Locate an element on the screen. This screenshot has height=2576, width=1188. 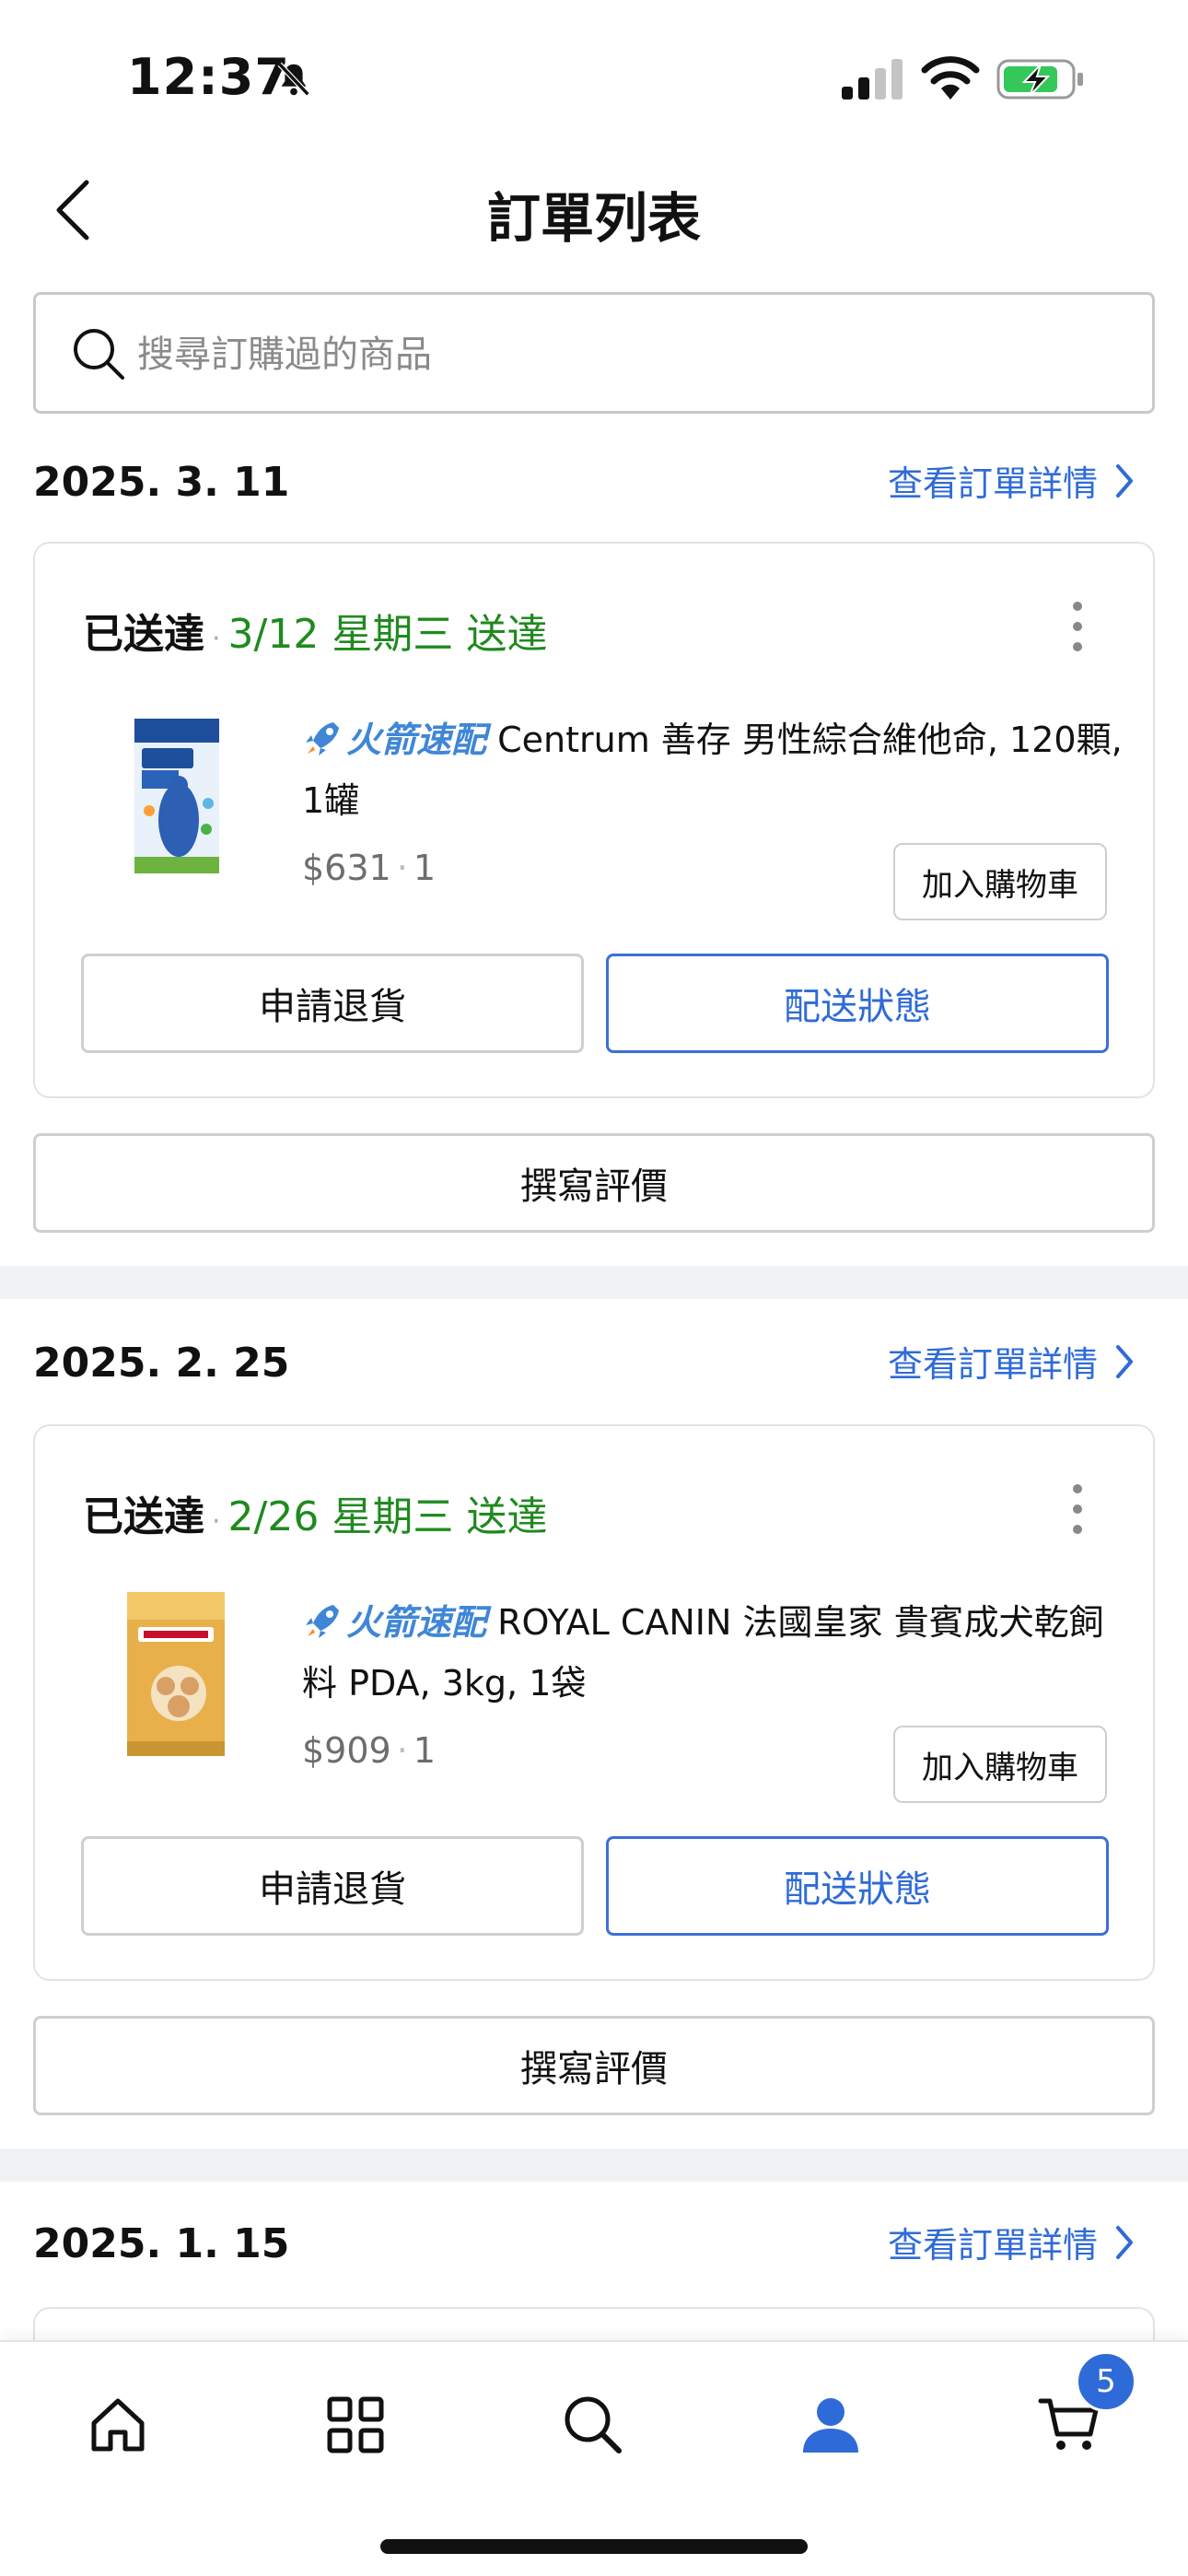
search-input is located at coordinates (625, 354).